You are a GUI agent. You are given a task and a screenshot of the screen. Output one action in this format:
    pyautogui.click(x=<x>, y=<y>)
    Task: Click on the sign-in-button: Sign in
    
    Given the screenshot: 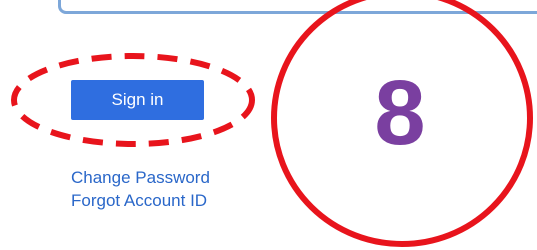 What is the action you would take?
    pyautogui.click(x=137, y=100)
    